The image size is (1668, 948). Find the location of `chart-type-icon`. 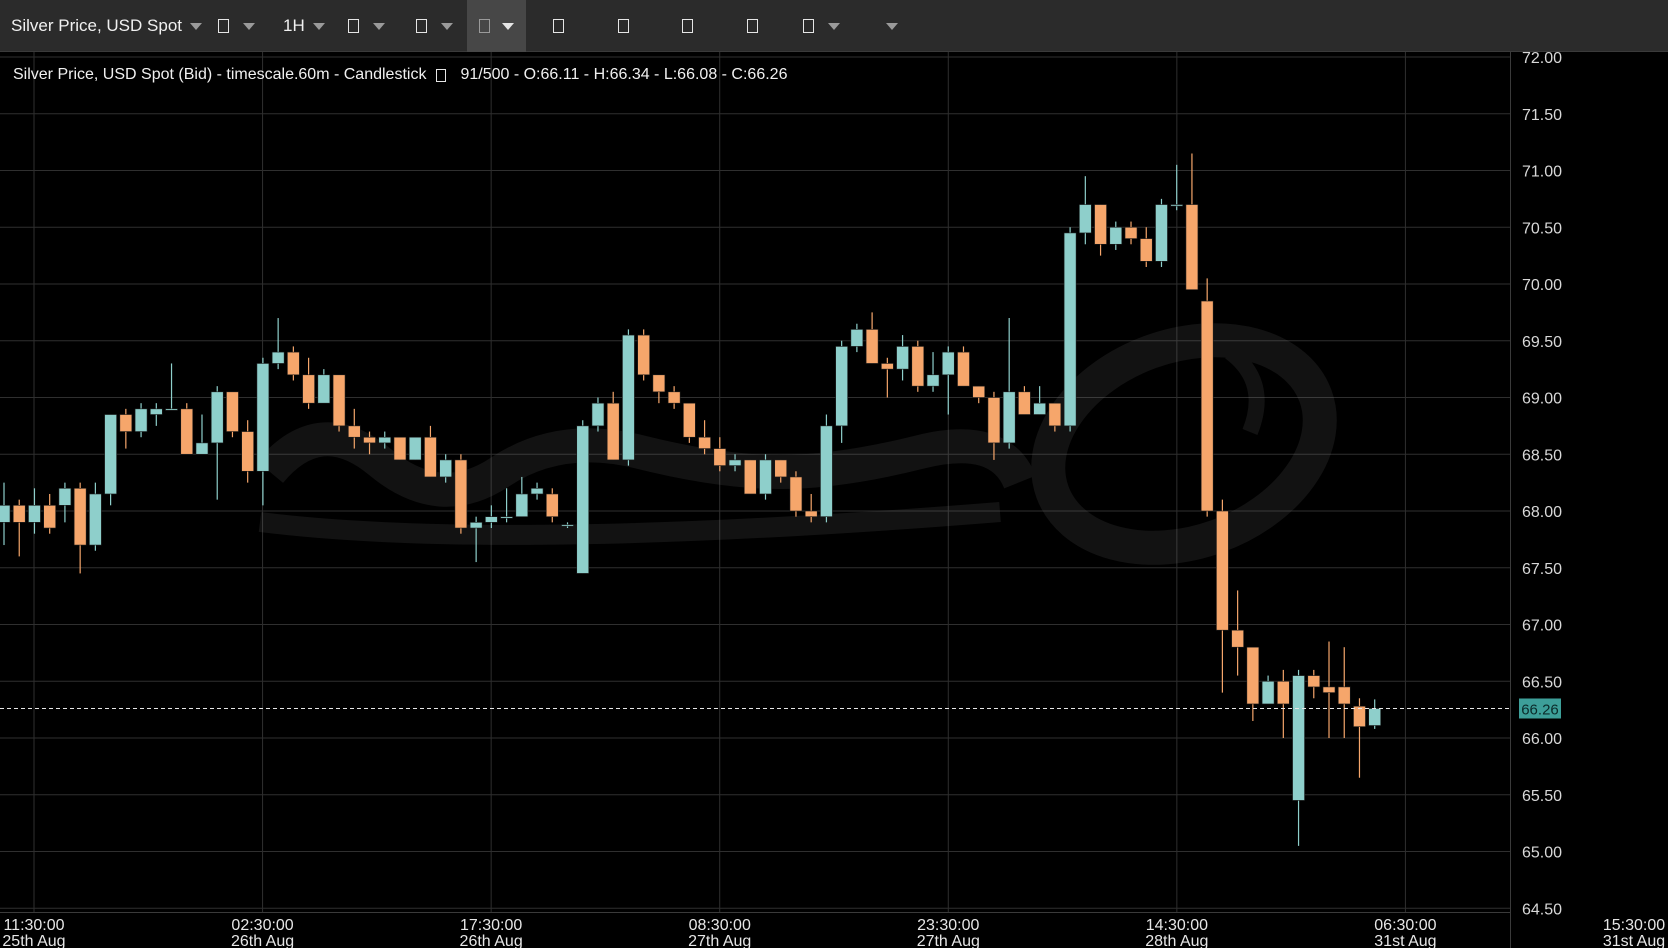

chart-type-icon is located at coordinates (223, 26).